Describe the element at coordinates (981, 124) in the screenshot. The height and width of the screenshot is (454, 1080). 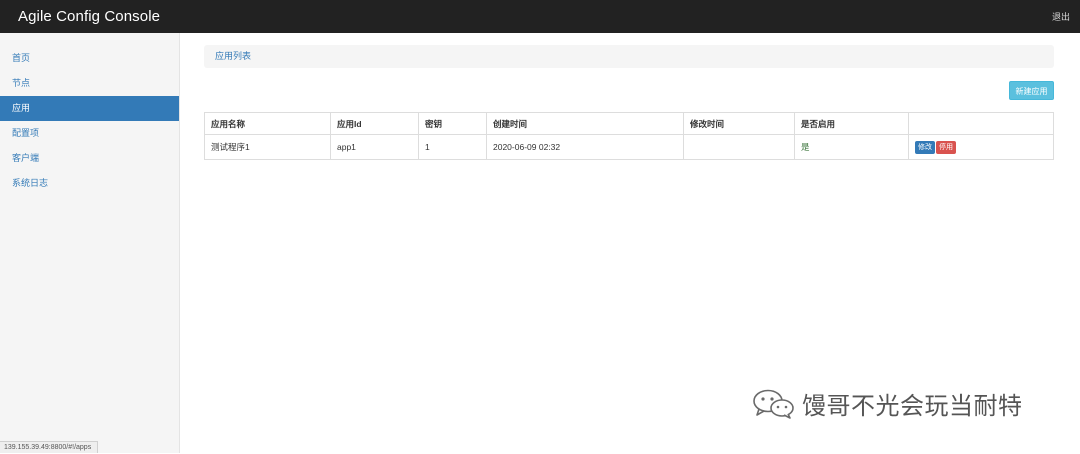
I see `header-actions` at that location.